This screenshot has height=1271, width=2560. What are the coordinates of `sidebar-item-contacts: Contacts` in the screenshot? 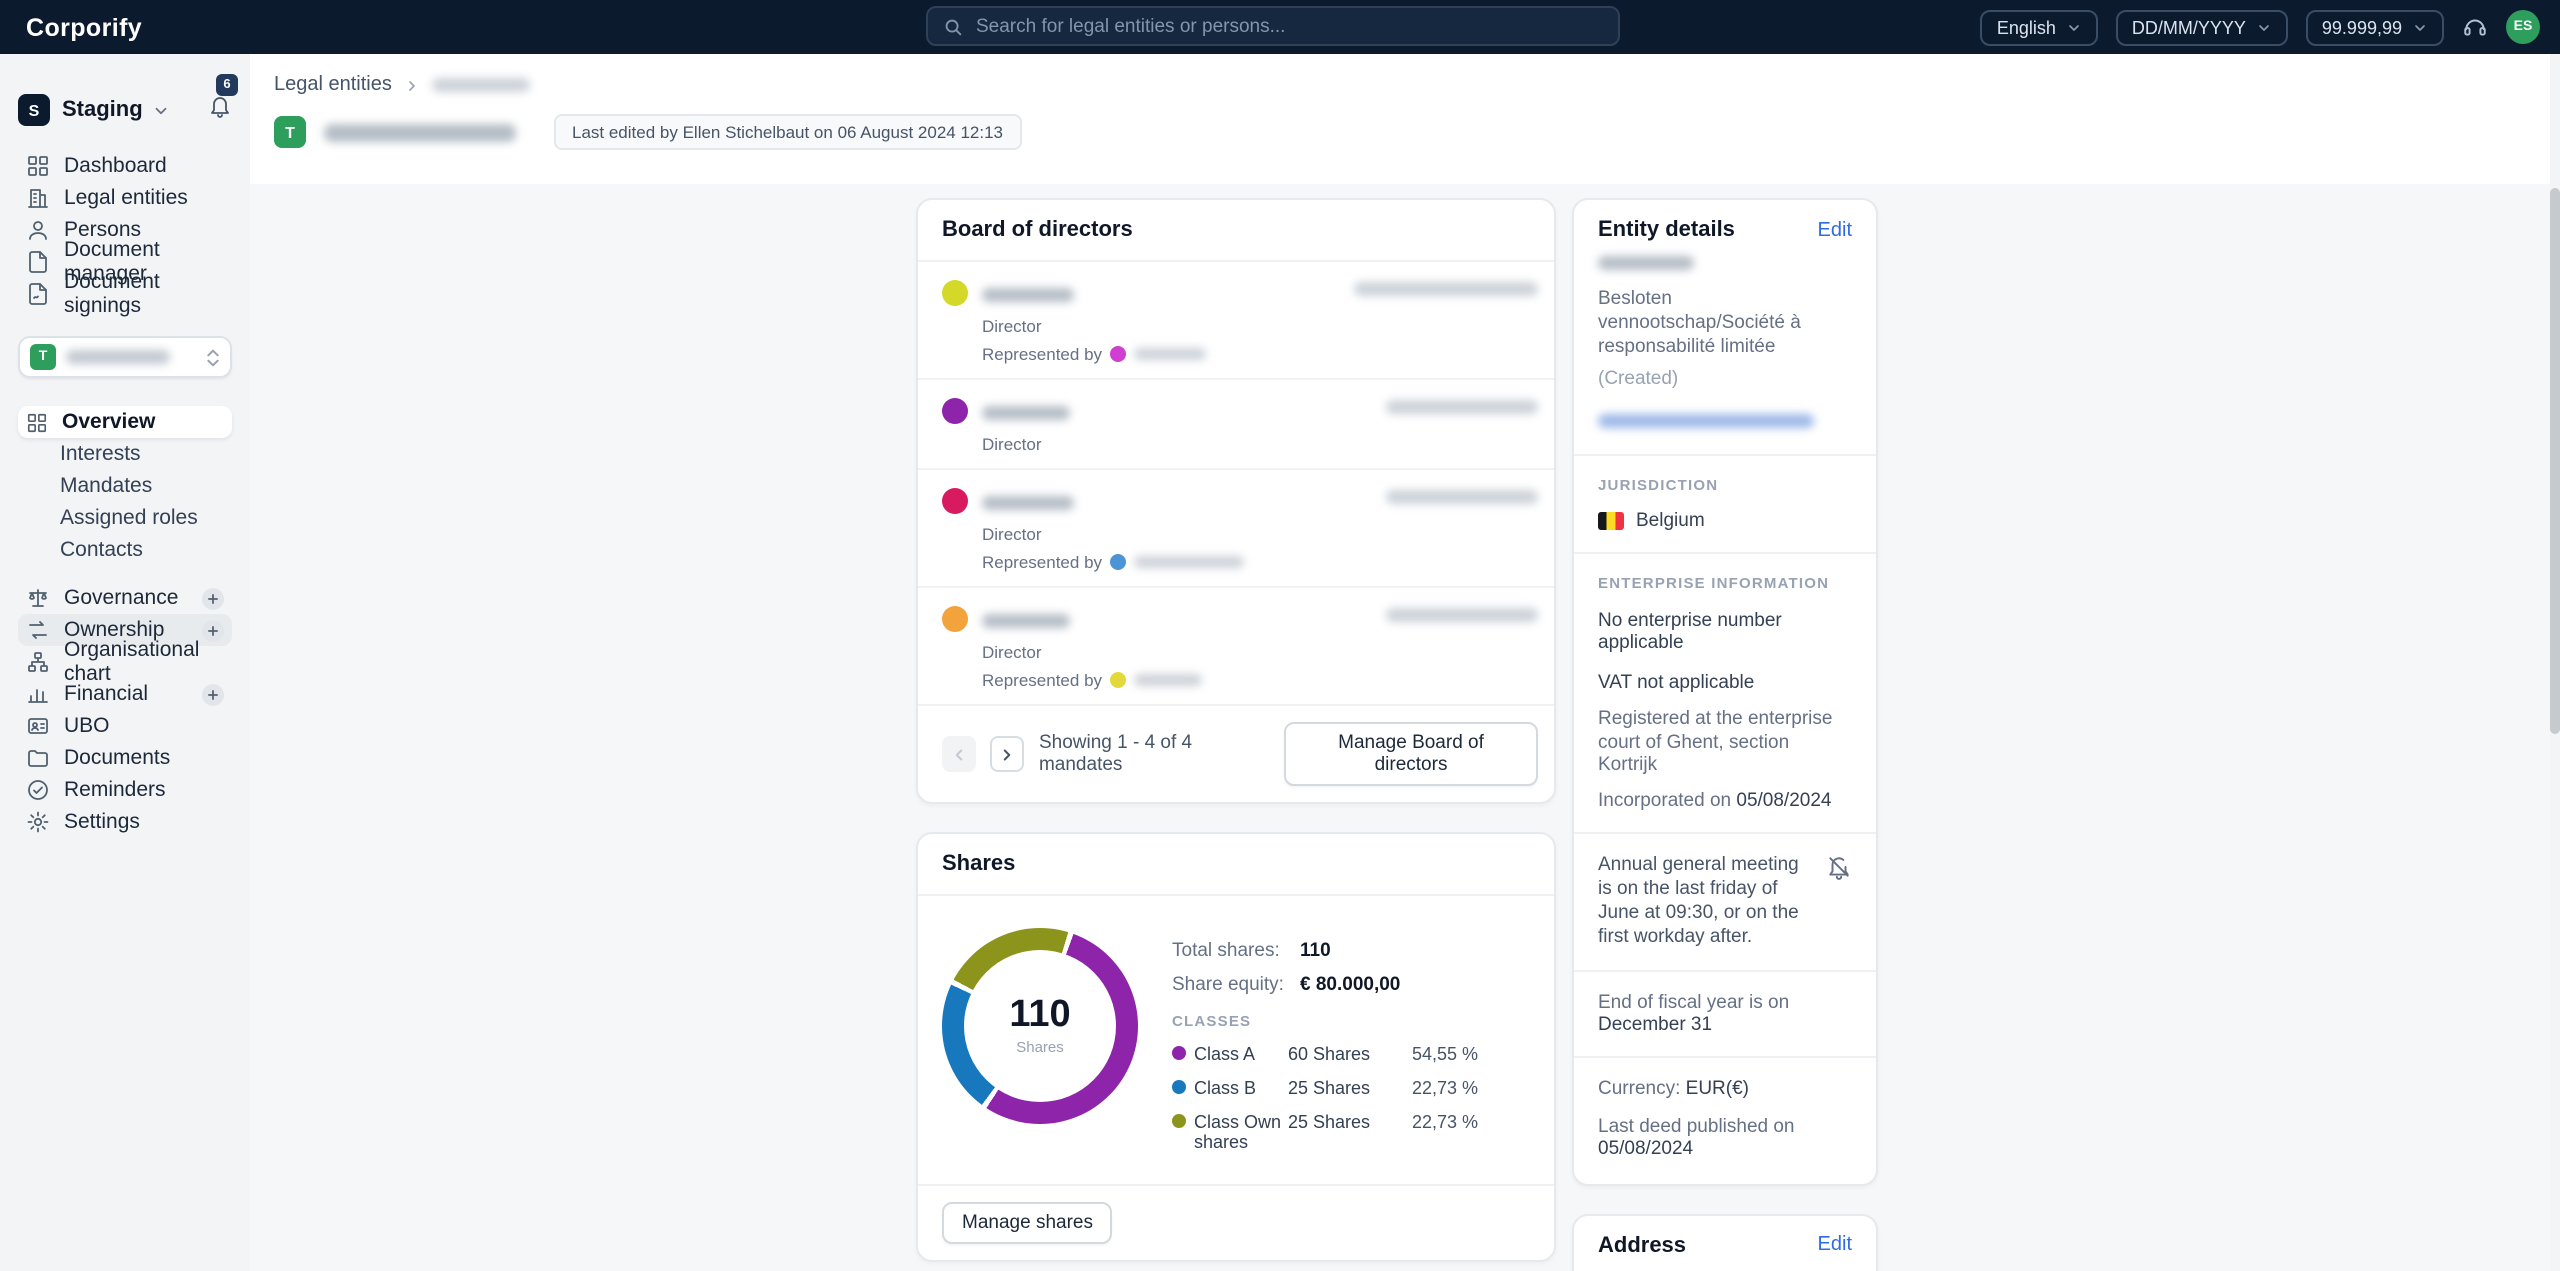 It's located at (125, 550).